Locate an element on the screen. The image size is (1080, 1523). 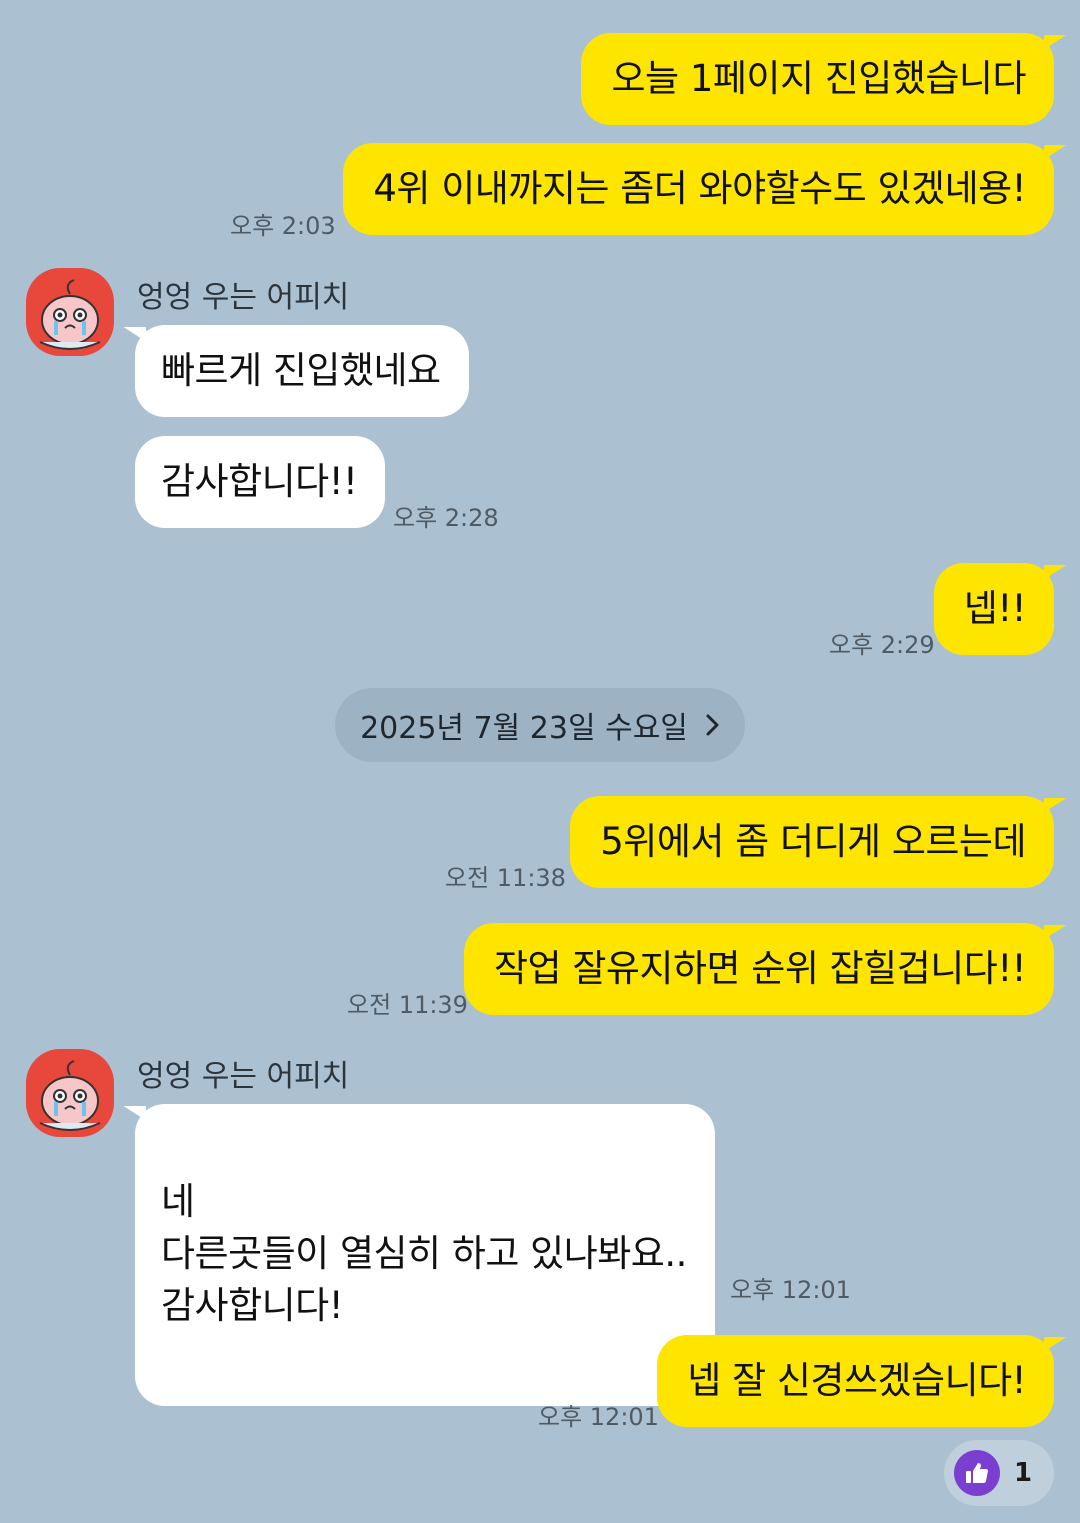
message-text: 넵!! is located at coordinates (995, 608).